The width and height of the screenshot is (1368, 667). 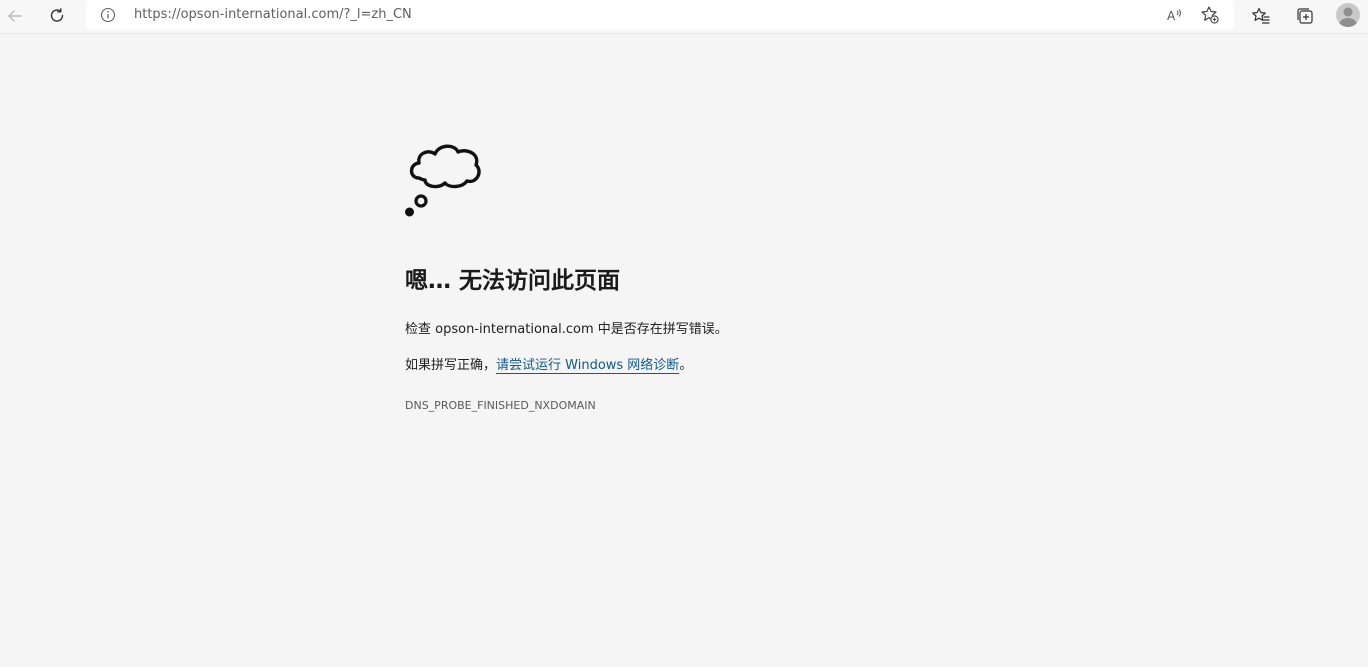 I want to click on error-code: DNS_PROBE_FINISHED_NXDOMAIN, so click(x=500, y=405).